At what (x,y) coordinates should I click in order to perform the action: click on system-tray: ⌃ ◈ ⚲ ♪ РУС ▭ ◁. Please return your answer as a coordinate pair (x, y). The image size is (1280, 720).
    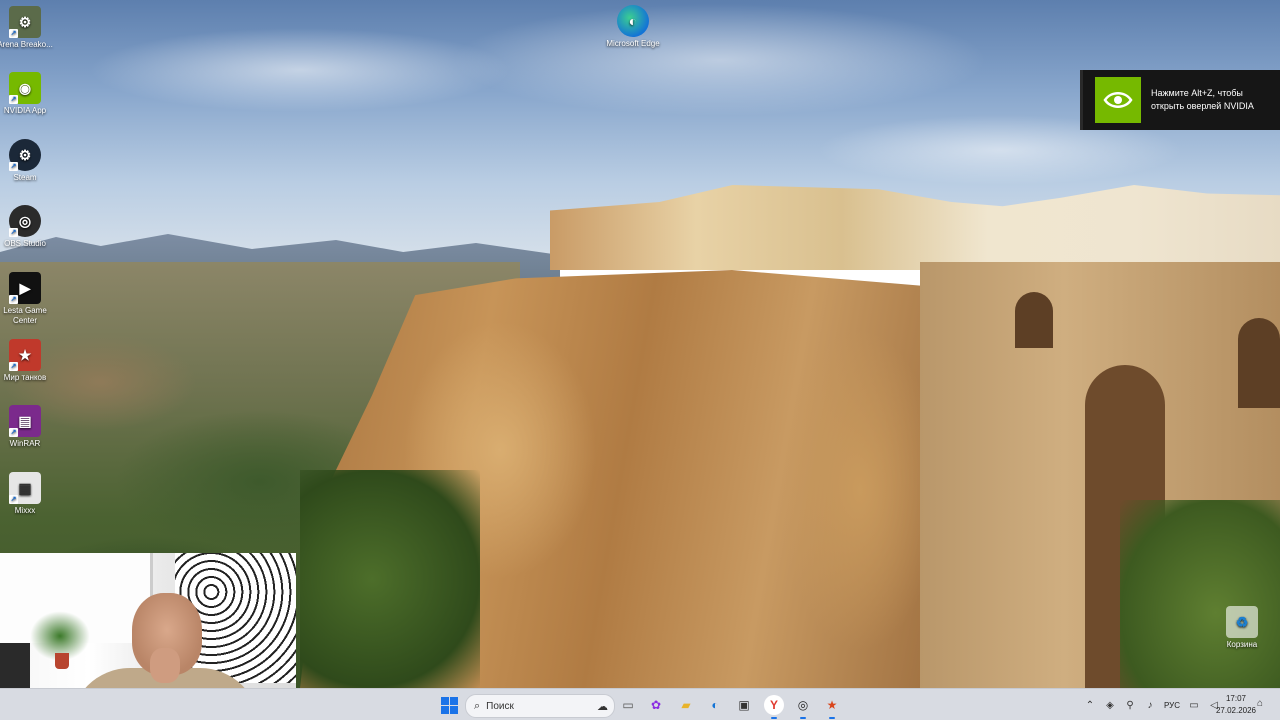
    Looking at the image, I should click on (1152, 704).